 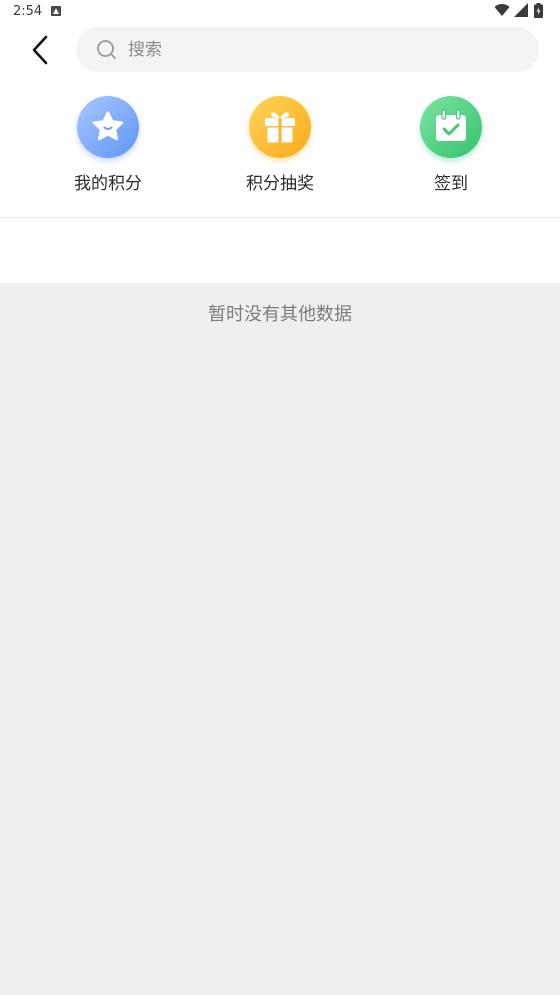 I want to click on back-button, so click(x=40, y=50).